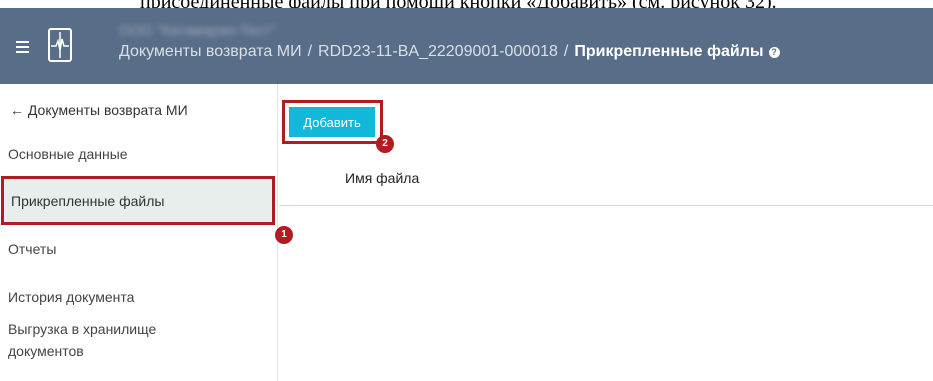 The height and width of the screenshot is (381, 933). Describe the element at coordinates (774, 52) in the screenshot. I see `help-icon: ?` at that location.